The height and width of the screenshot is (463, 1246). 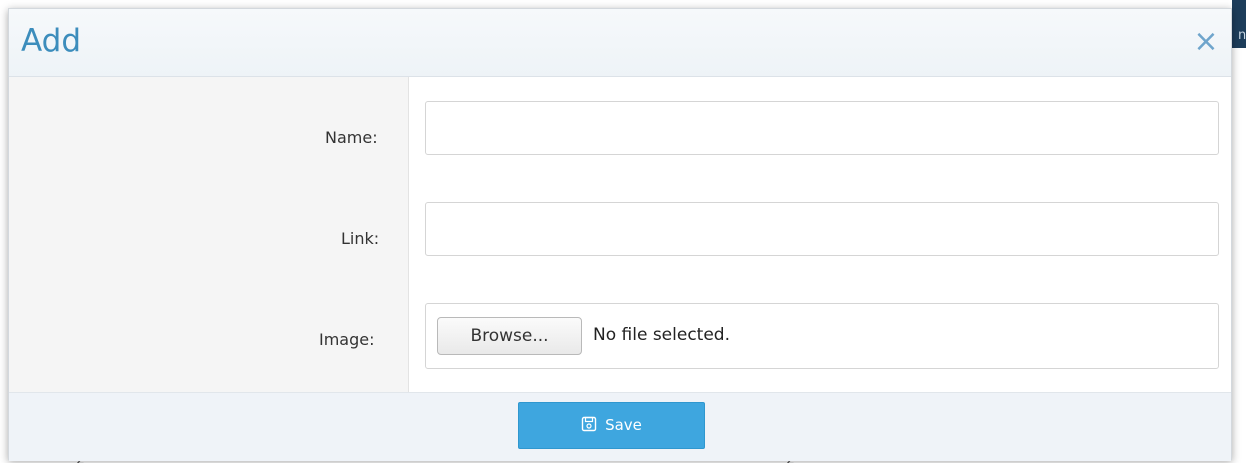 What do you see at coordinates (351, 137) in the screenshot?
I see `name-label: Name:` at bounding box center [351, 137].